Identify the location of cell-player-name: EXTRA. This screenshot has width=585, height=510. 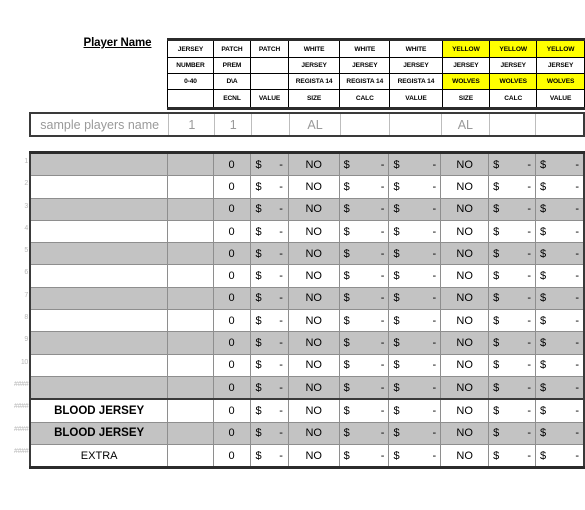
(99, 456).